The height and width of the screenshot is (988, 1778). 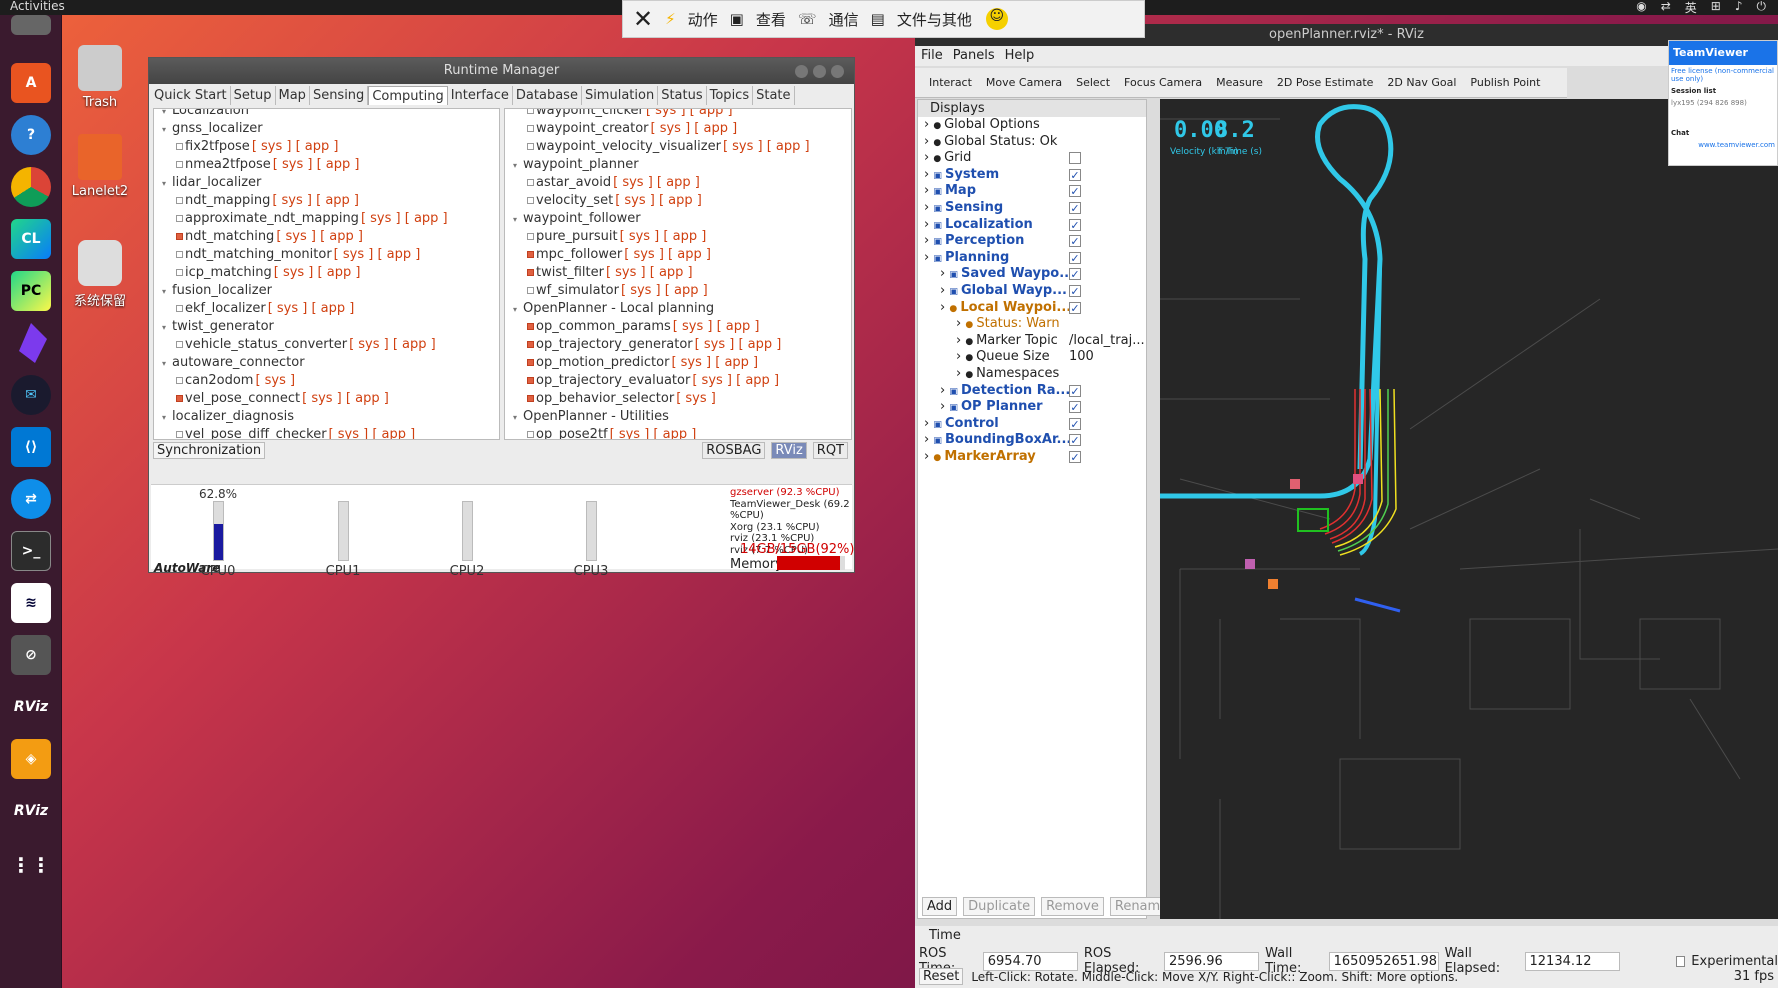 I want to click on display-row: › ● Namespaces, so click(x=1032, y=374).